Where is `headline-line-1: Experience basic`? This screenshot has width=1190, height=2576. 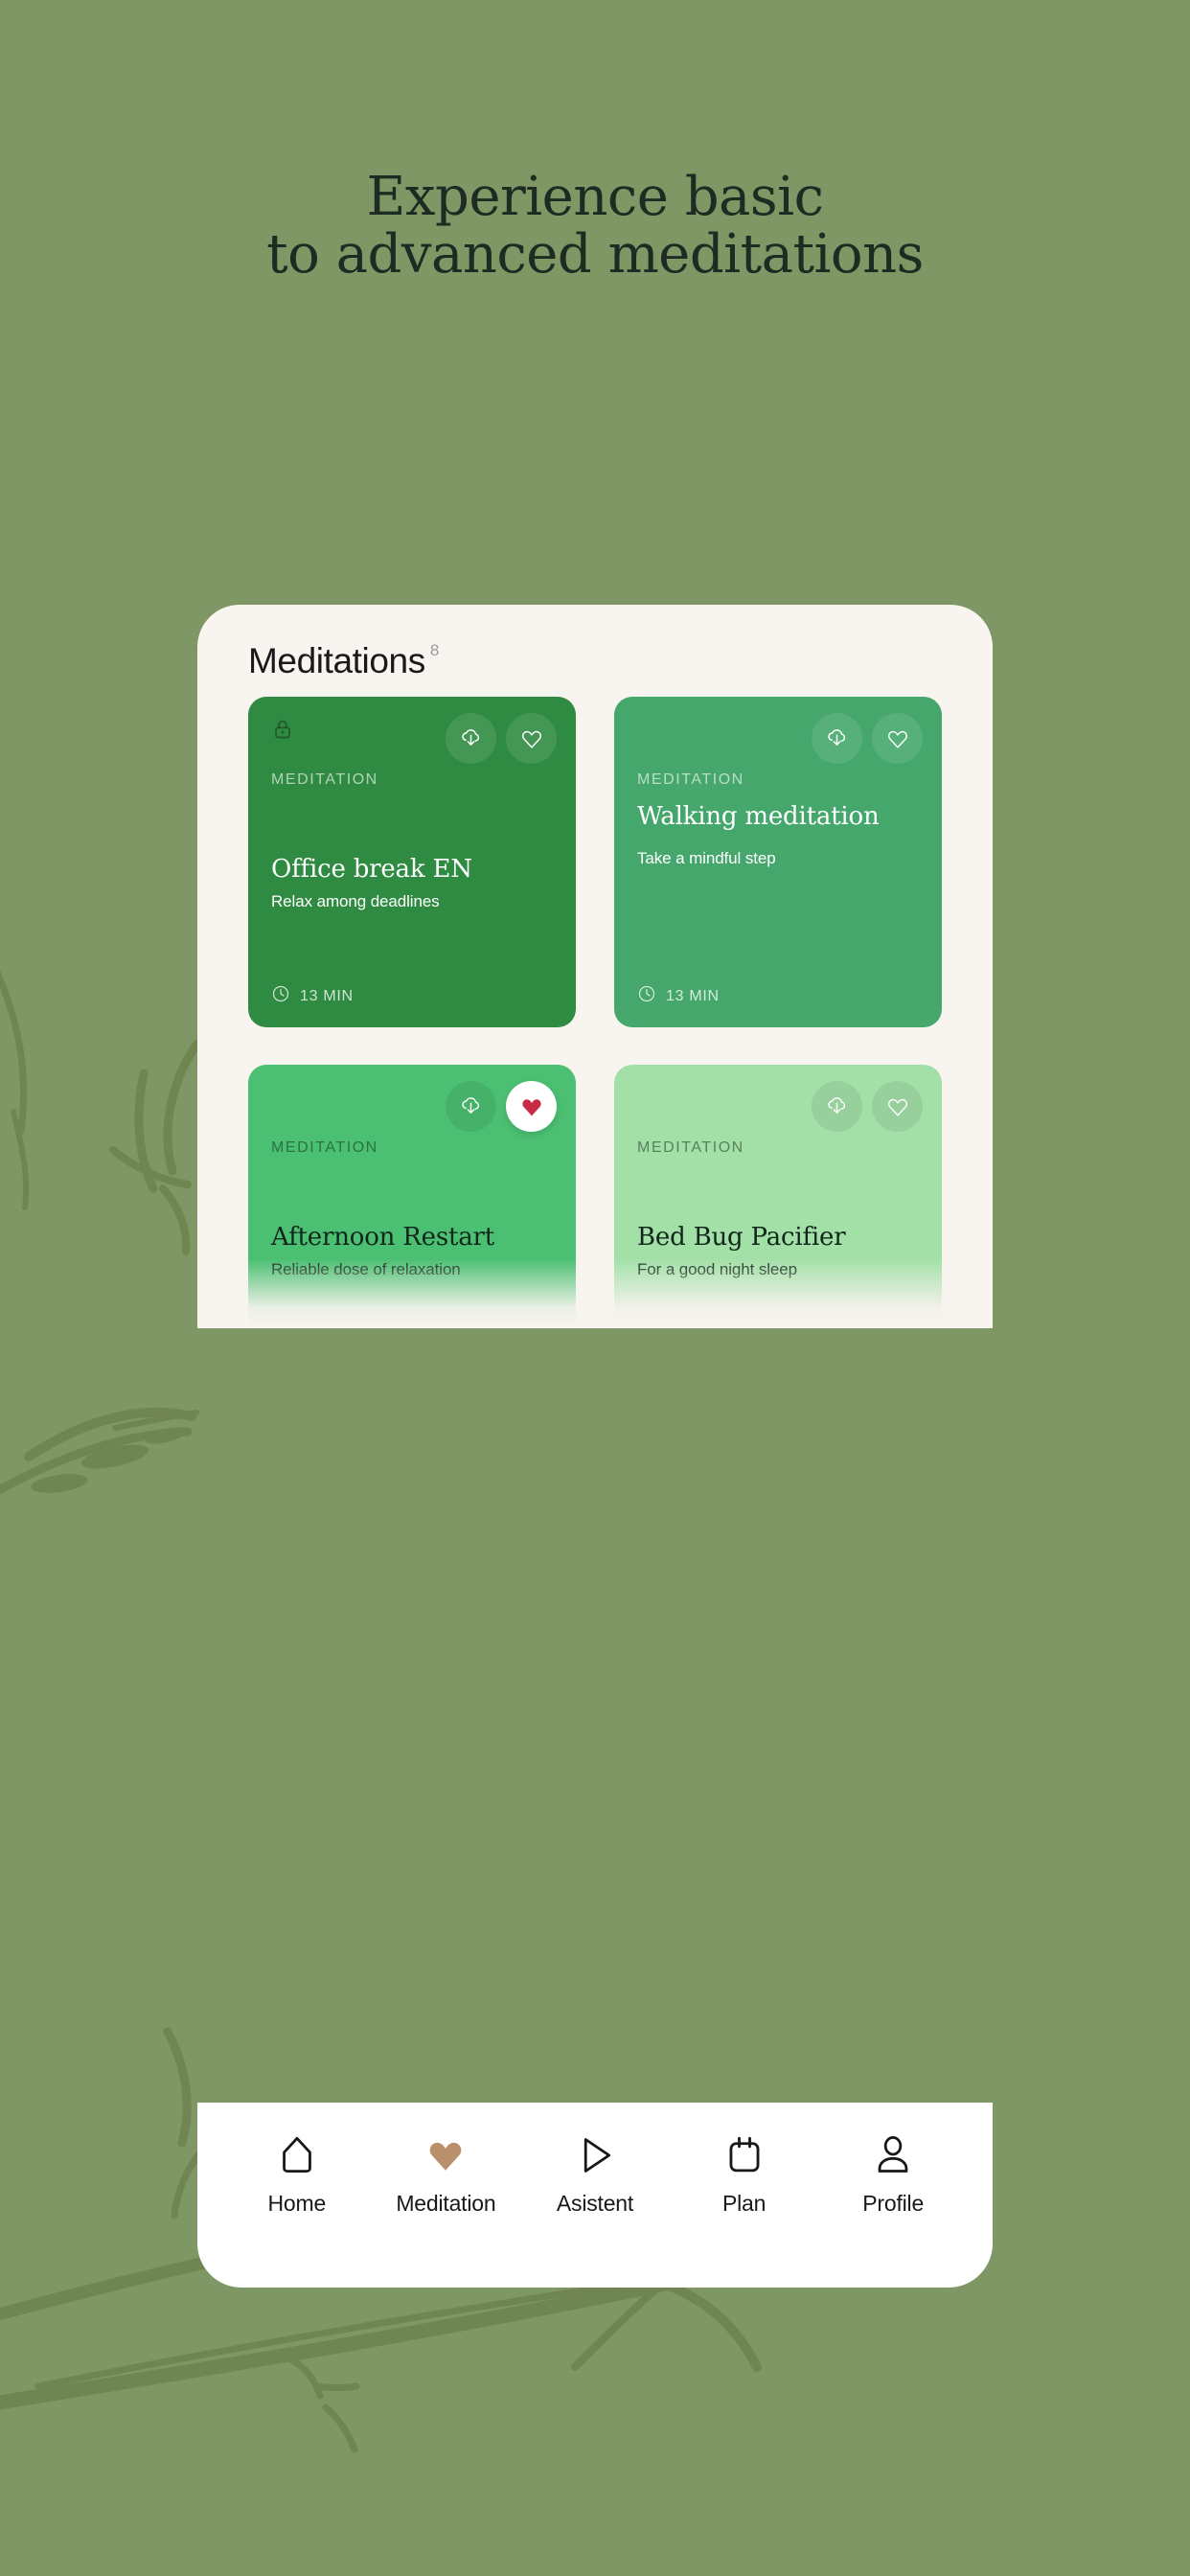
headline-line-1: Experience basic is located at coordinates (595, 197).